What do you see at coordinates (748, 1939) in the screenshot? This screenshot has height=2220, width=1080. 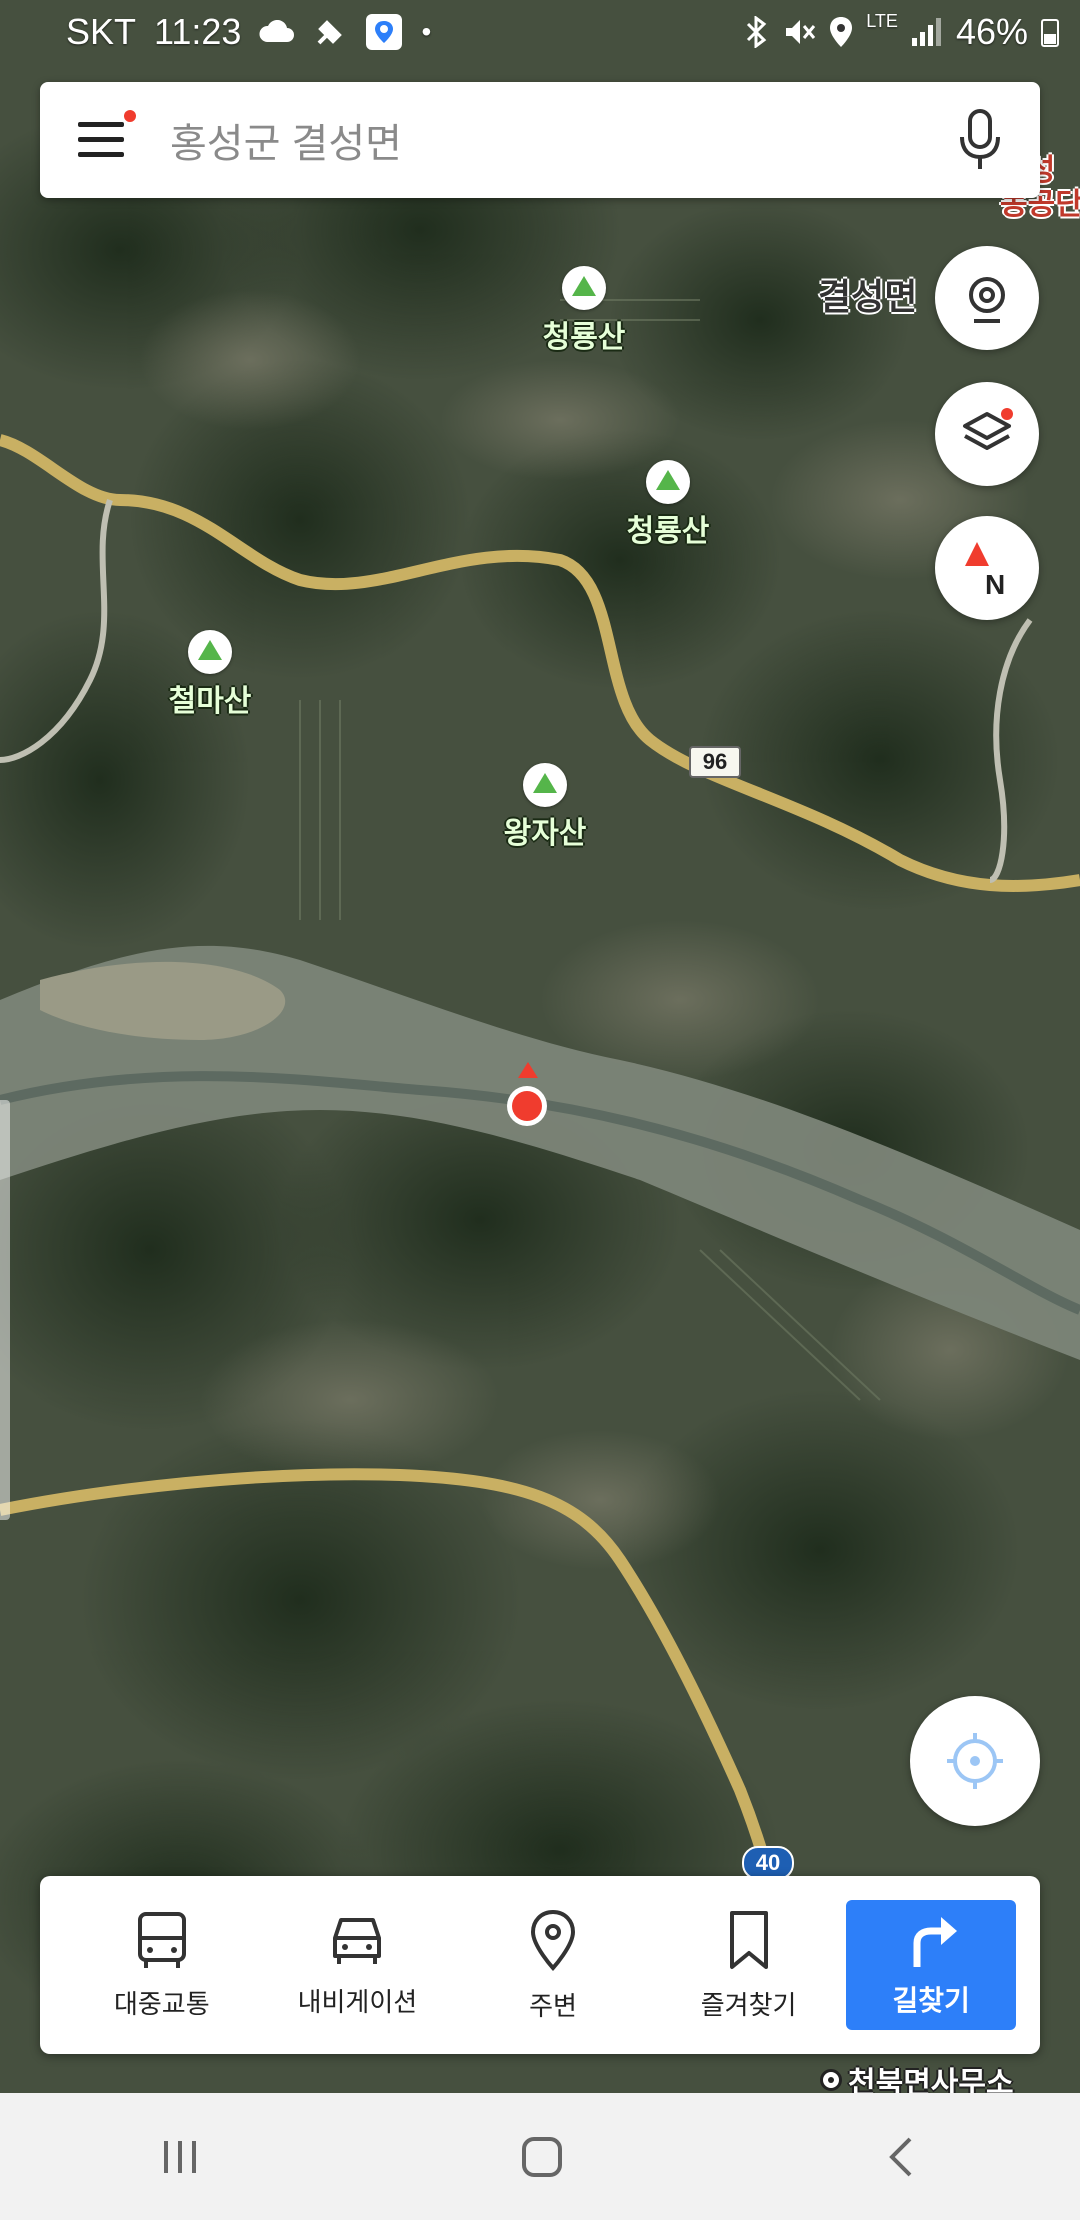 I see `bookmark-icon` at bounding box center [748, 1939].